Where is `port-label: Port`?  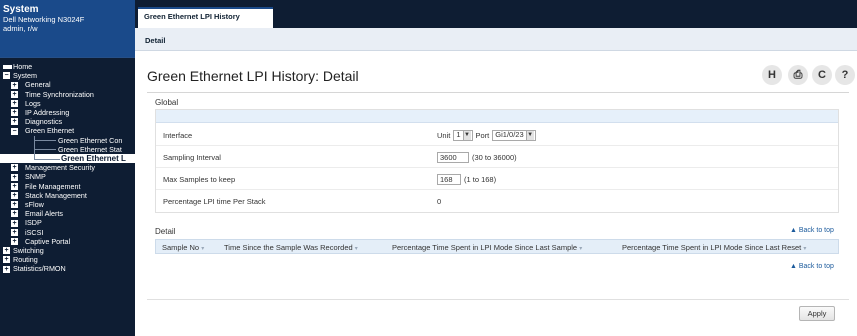 port-label: Port is located at coordinates (482, 135).